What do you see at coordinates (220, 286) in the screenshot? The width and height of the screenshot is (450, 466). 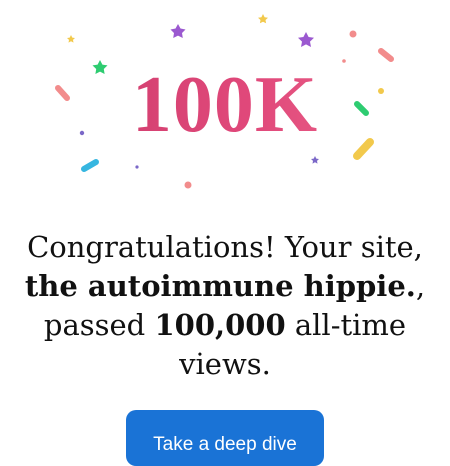 I see `site-name: the autoimmune hippie.` at bounding box center [220, 286].